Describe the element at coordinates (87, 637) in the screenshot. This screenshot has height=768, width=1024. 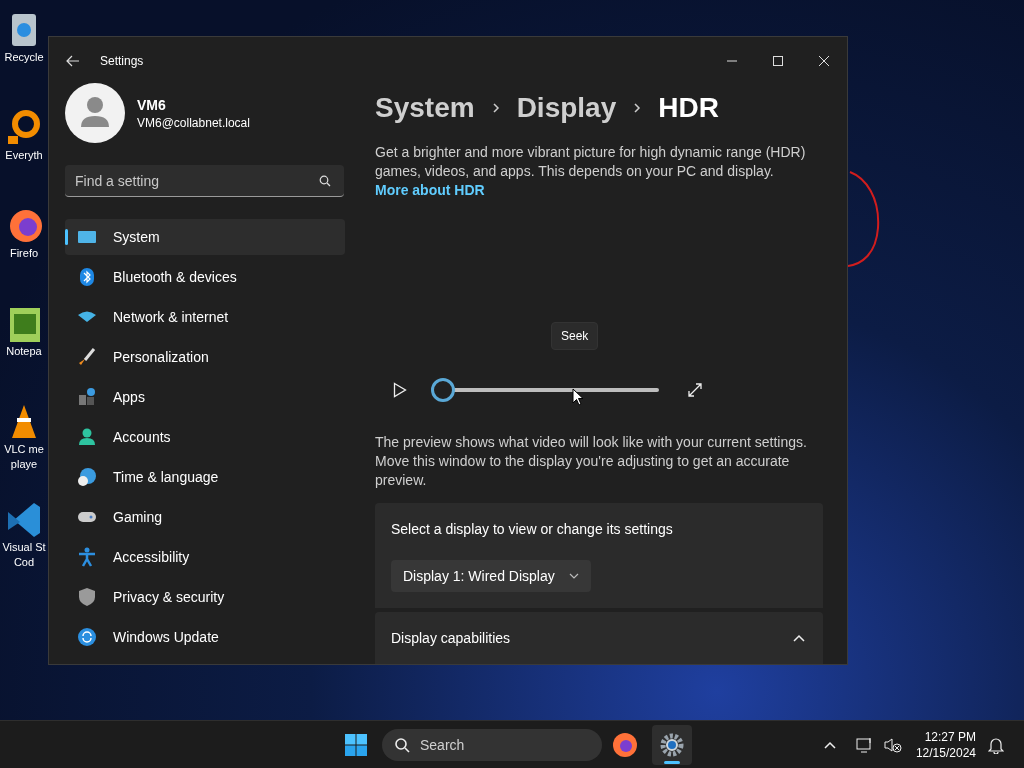
I see `refresh-icon` at that location.